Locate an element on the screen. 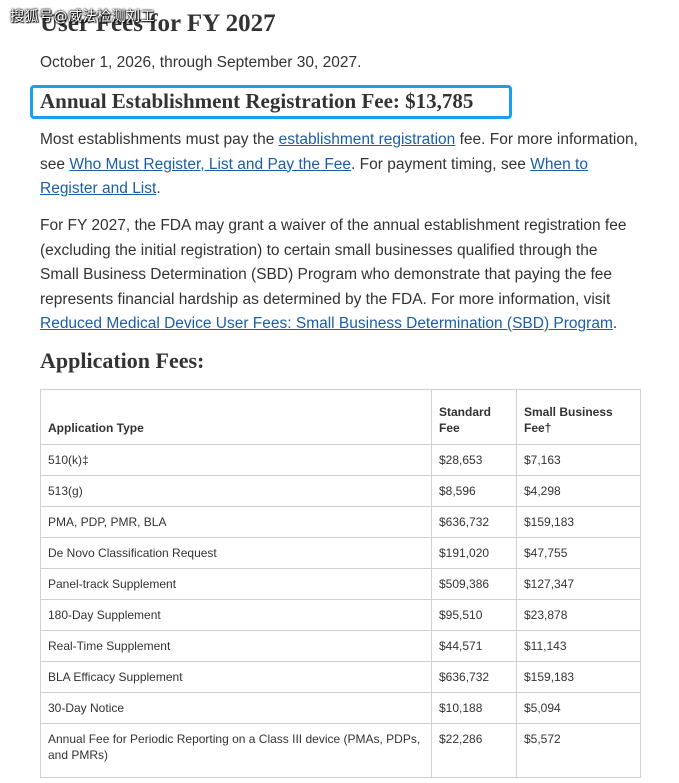 The height and width of the screenshot is (783, 679). who-must-register-link: Who Must Register, List and Pay the Fee is located at coordinates (210, 164).